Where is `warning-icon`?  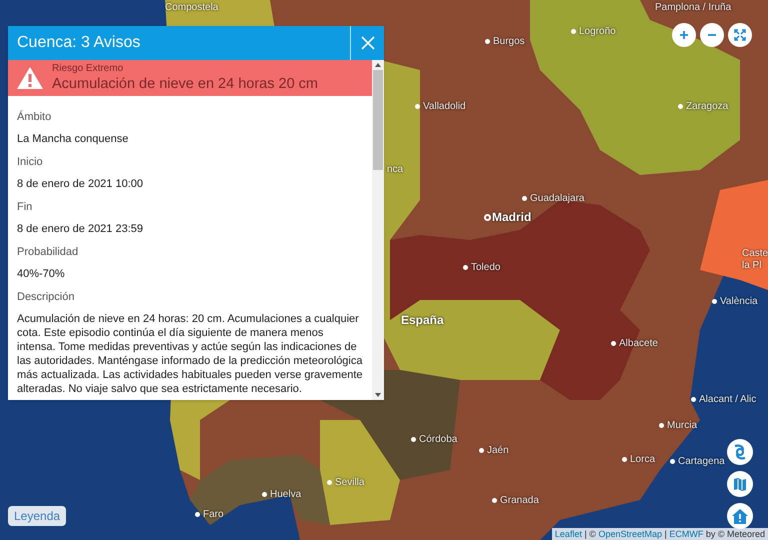 warning-icon is located at coordinates (30, 78).